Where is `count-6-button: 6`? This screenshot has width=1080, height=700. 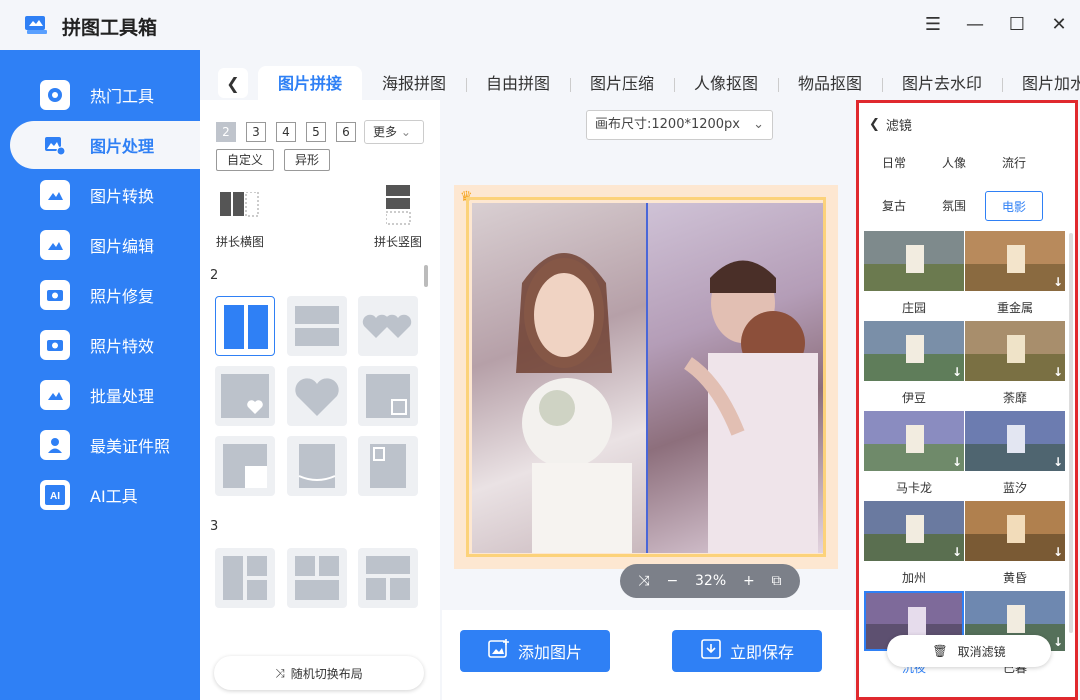 count-6-button: 6 is located at coordinates (346, 132).